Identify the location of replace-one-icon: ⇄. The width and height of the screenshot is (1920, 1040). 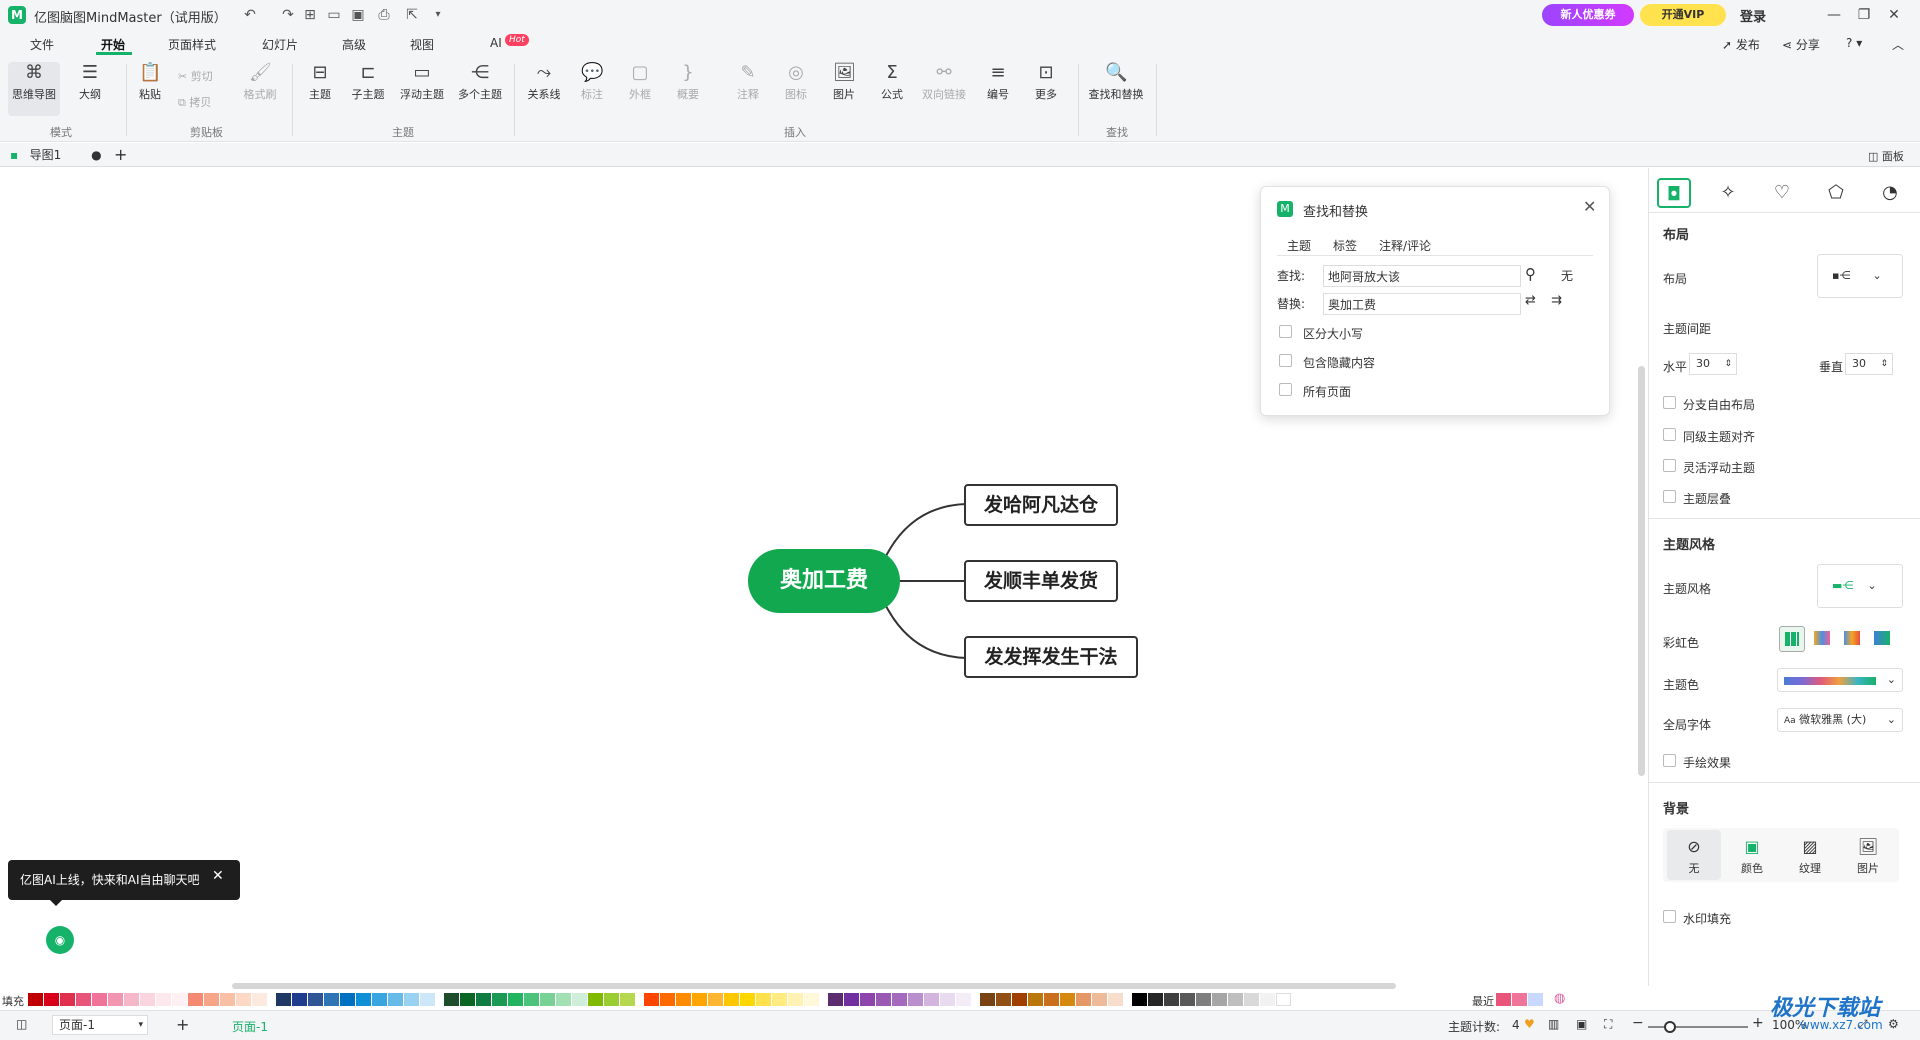
(1530, 300).